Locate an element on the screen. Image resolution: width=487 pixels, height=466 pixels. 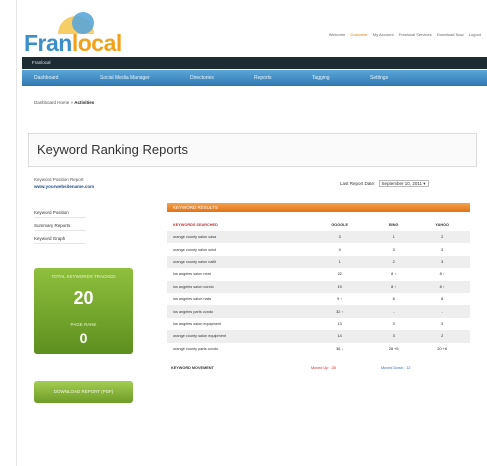
yahoo-rank: - is located at coordinates (442, 311).